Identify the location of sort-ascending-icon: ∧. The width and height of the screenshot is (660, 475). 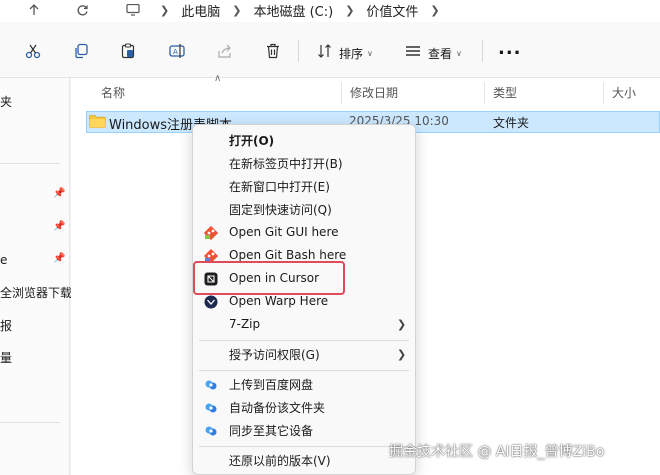
(218, 78).